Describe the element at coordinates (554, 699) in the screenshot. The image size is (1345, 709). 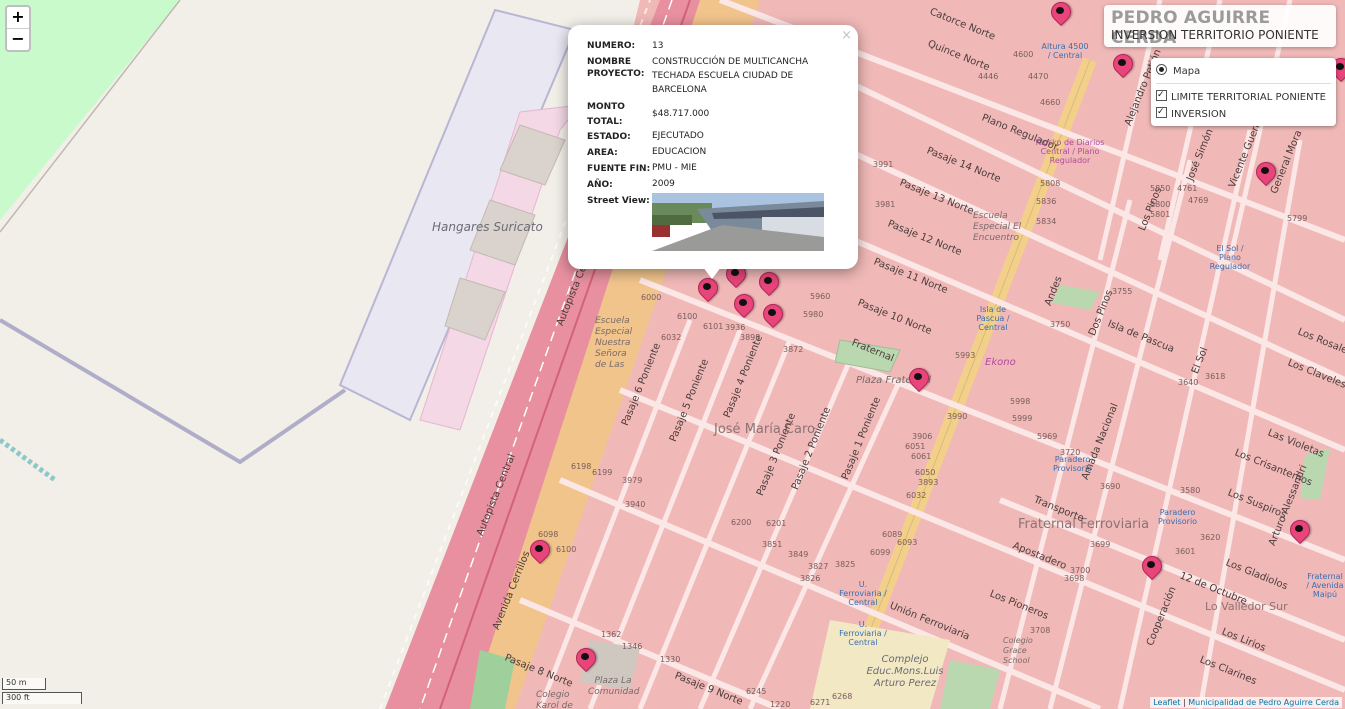
I see `place-label: Colegio Karol de` at that location.